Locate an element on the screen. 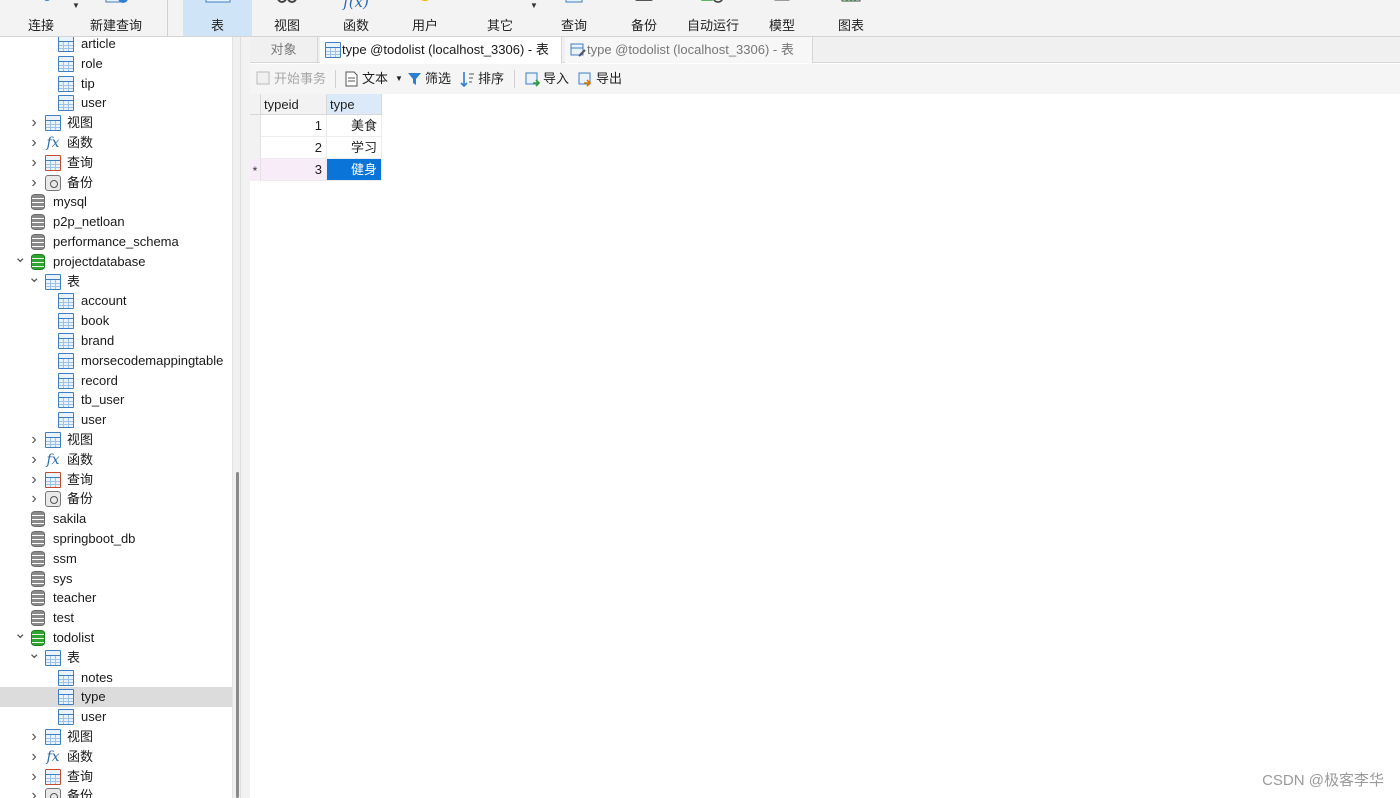  tree-item-springboot_db: springboot_db is located at coordinates (116, 539).